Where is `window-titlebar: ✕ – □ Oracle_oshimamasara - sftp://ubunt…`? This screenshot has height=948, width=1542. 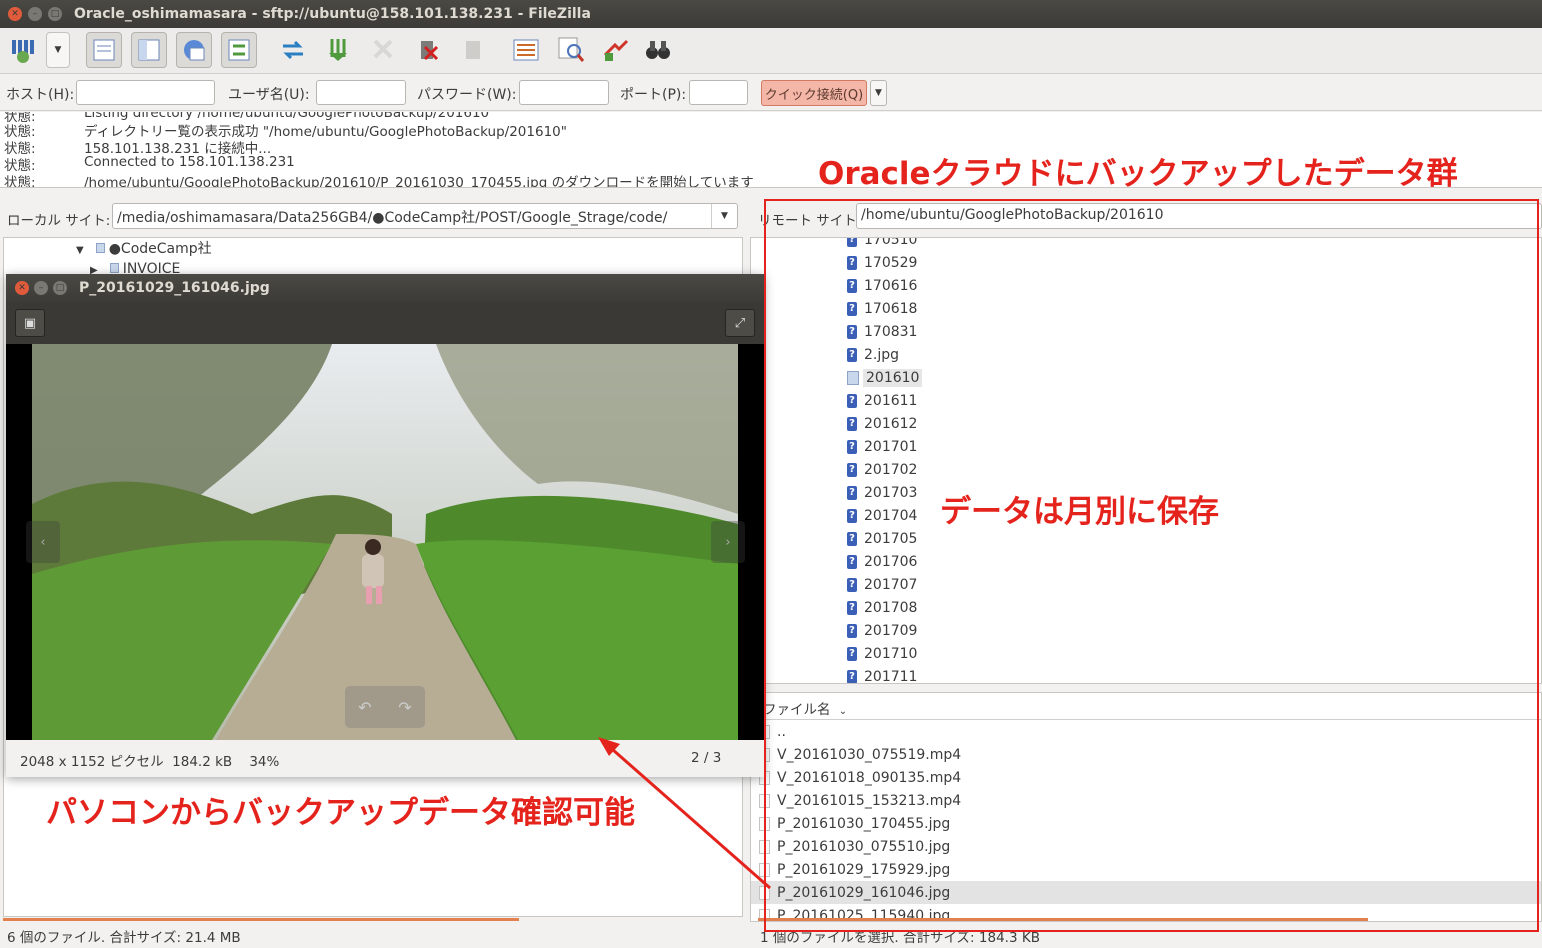 window-titlebar: ✕ – □ Oracle_oshimamasara - sftp://ubunt… is located at coordinates (771, 14).